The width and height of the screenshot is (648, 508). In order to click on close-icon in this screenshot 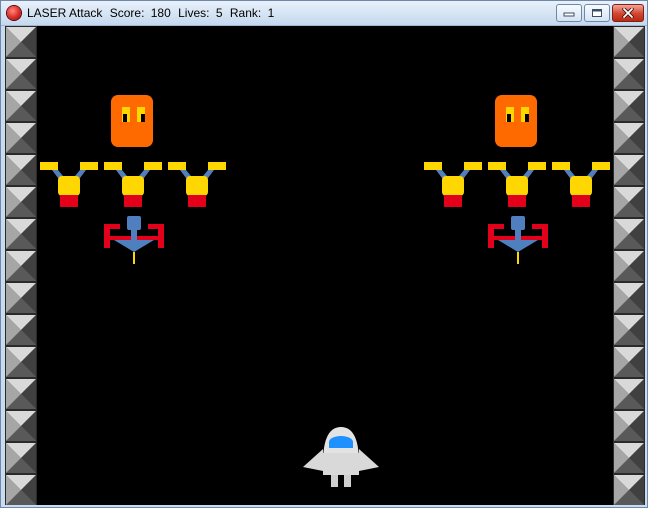, I will do `click(628, 13)`.